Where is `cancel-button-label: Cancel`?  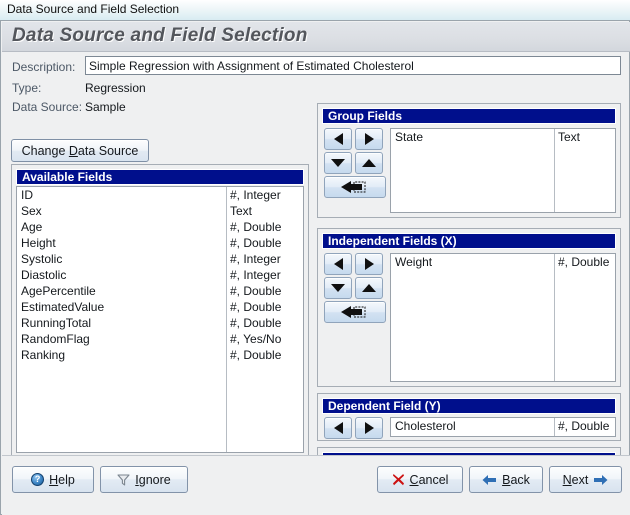 cancel-button-label: Cancel is located at coordinates (429, 479).